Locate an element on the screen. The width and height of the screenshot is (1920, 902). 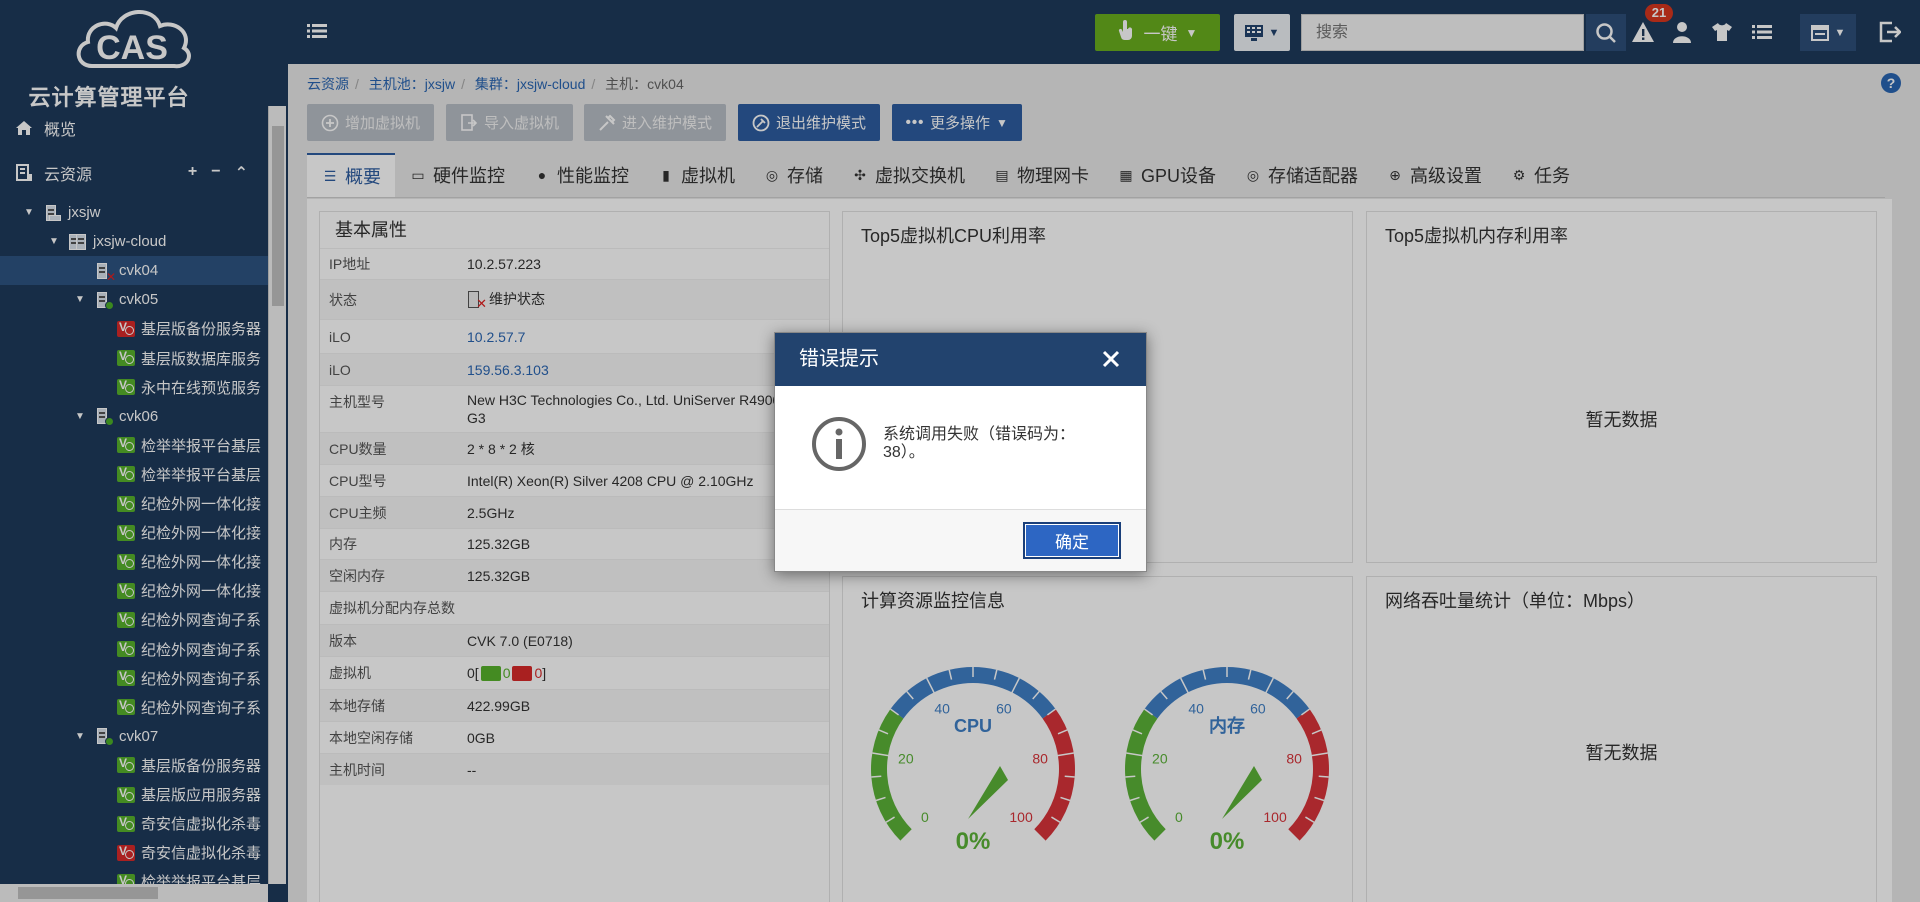
error-dialog: 错误提示 系统调用失败（错误码为：38）。 确定 is located at coordinates (960, 452).